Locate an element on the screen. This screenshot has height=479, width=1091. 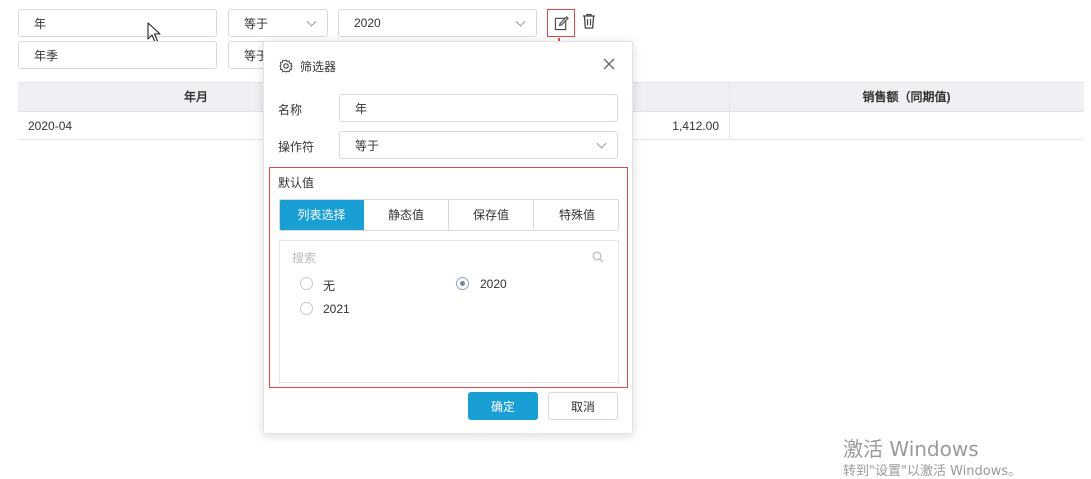
confirm-button: 确定 is located at coordinates (503, 406).